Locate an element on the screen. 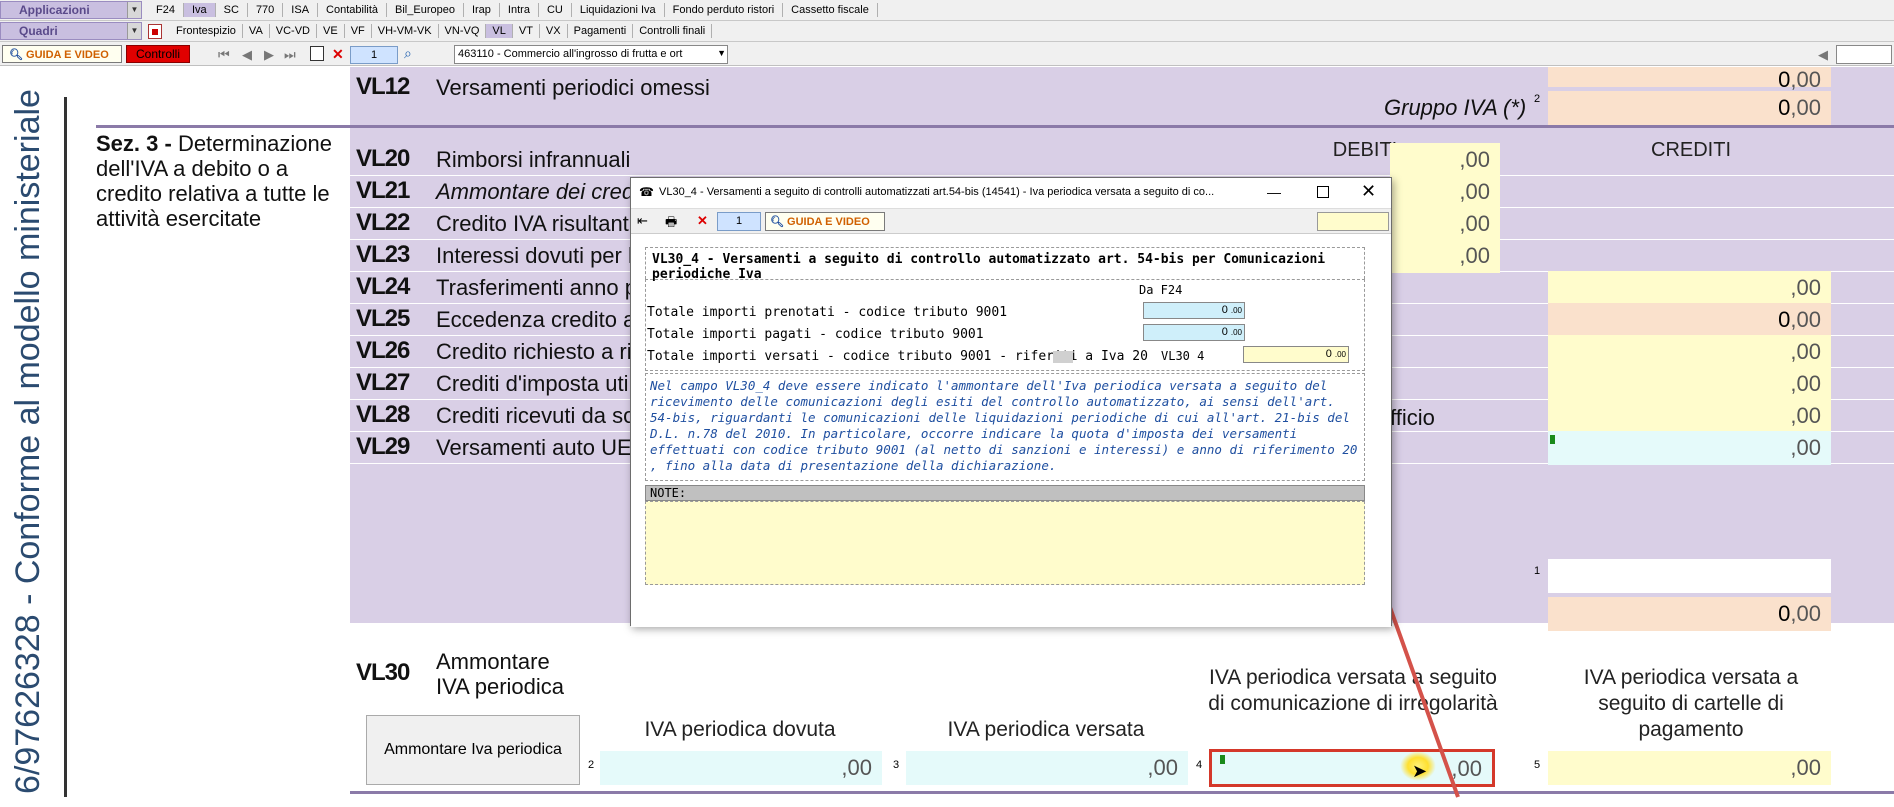 The height and width of the screenshot is (807, 1894). debiti-field-vl21: ,00 is located at coordinates (1445, 192).